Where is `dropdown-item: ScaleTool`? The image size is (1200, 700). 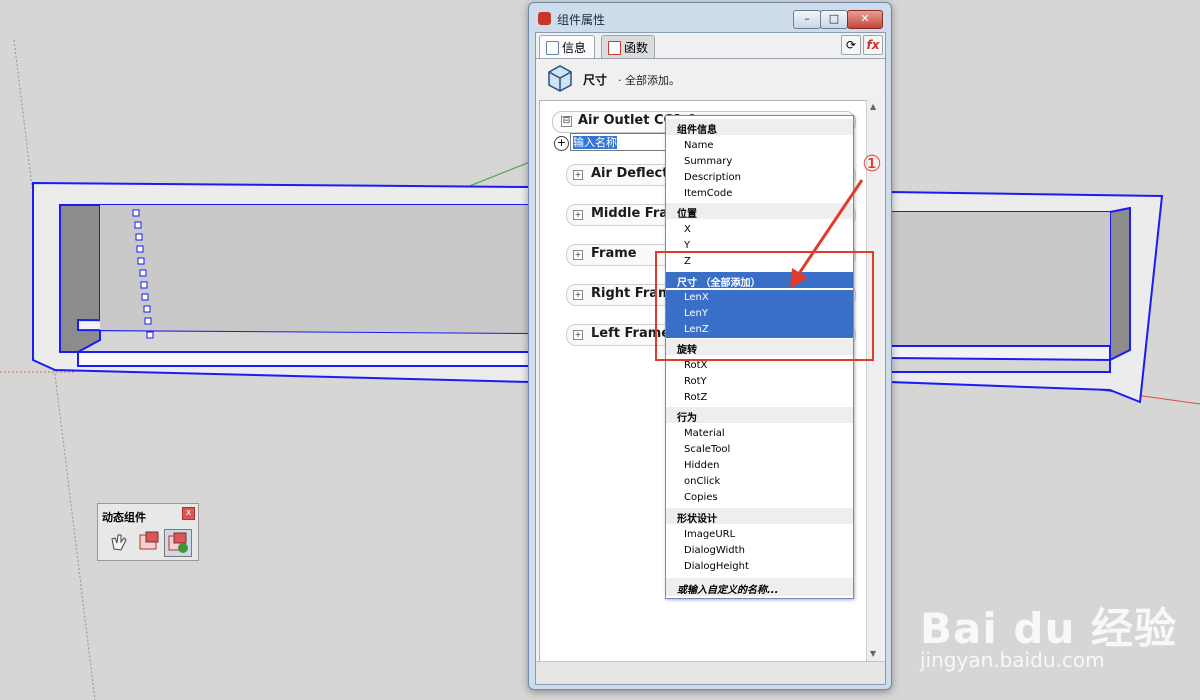
dropdown-item: ScaleTool is located at coordinates (759, 450).